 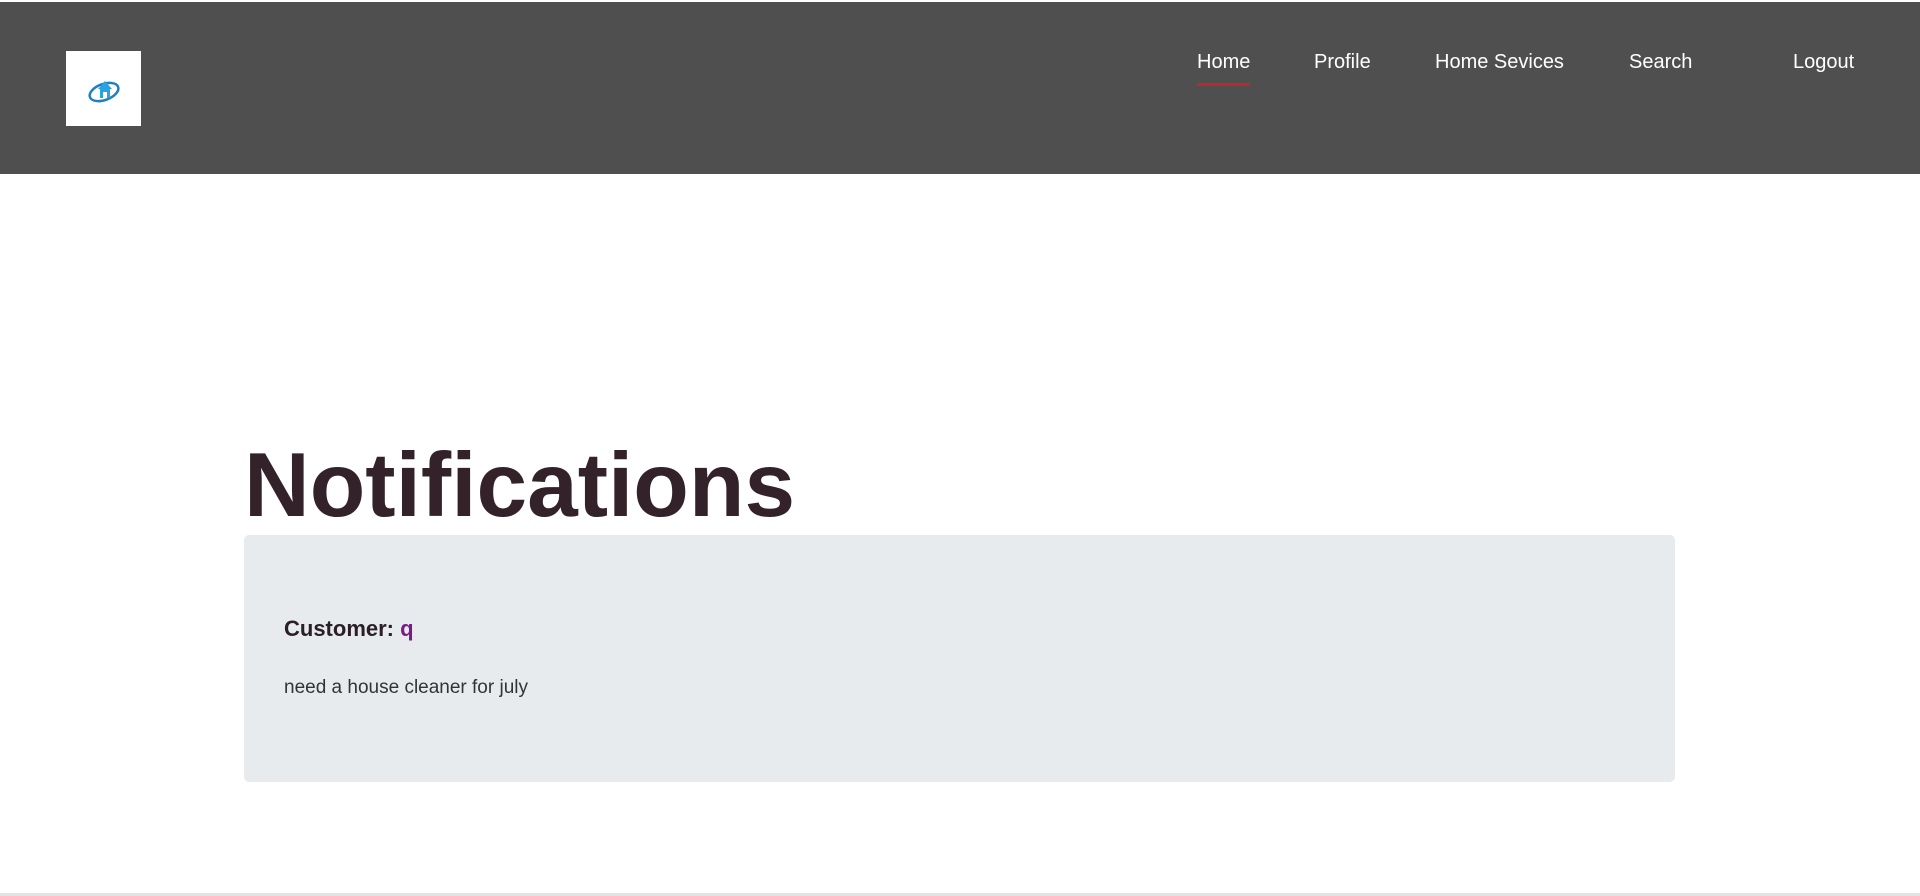 What do you see at coordinates (1660, 62) in the screenshot?
I see `nav-search: Search` at bounding box center [1660, 62].